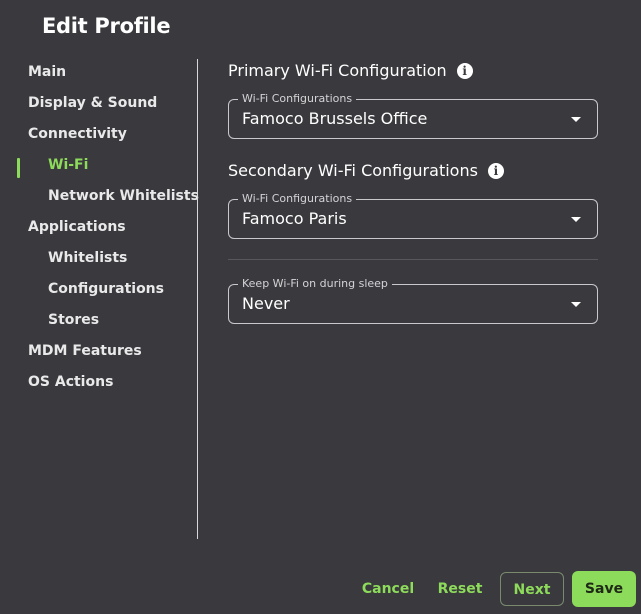 Image resolution: width=641 pixels, height=614 pixels. I want to click on wifi-sleep-field-label: Keep Wi-Fi on during sleep, so click(315, 283).